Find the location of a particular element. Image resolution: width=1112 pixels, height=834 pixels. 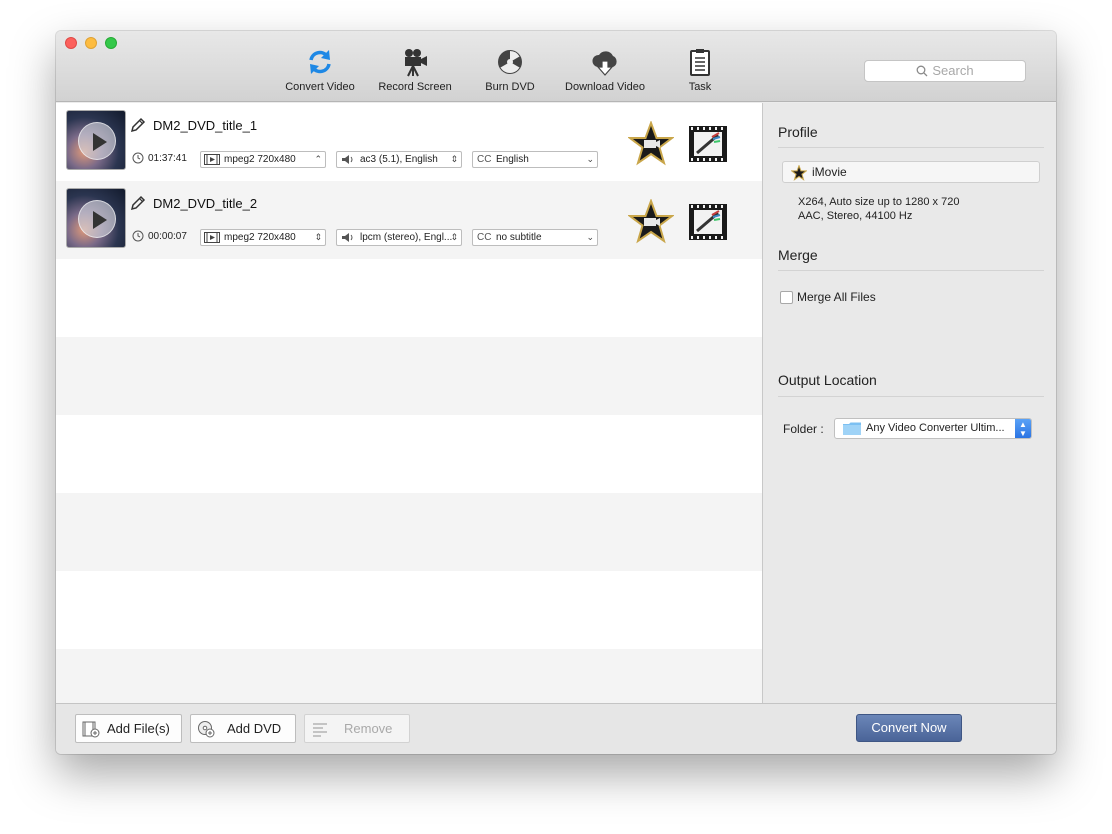

add-dvd-icon is located at coordinates (206, 729).